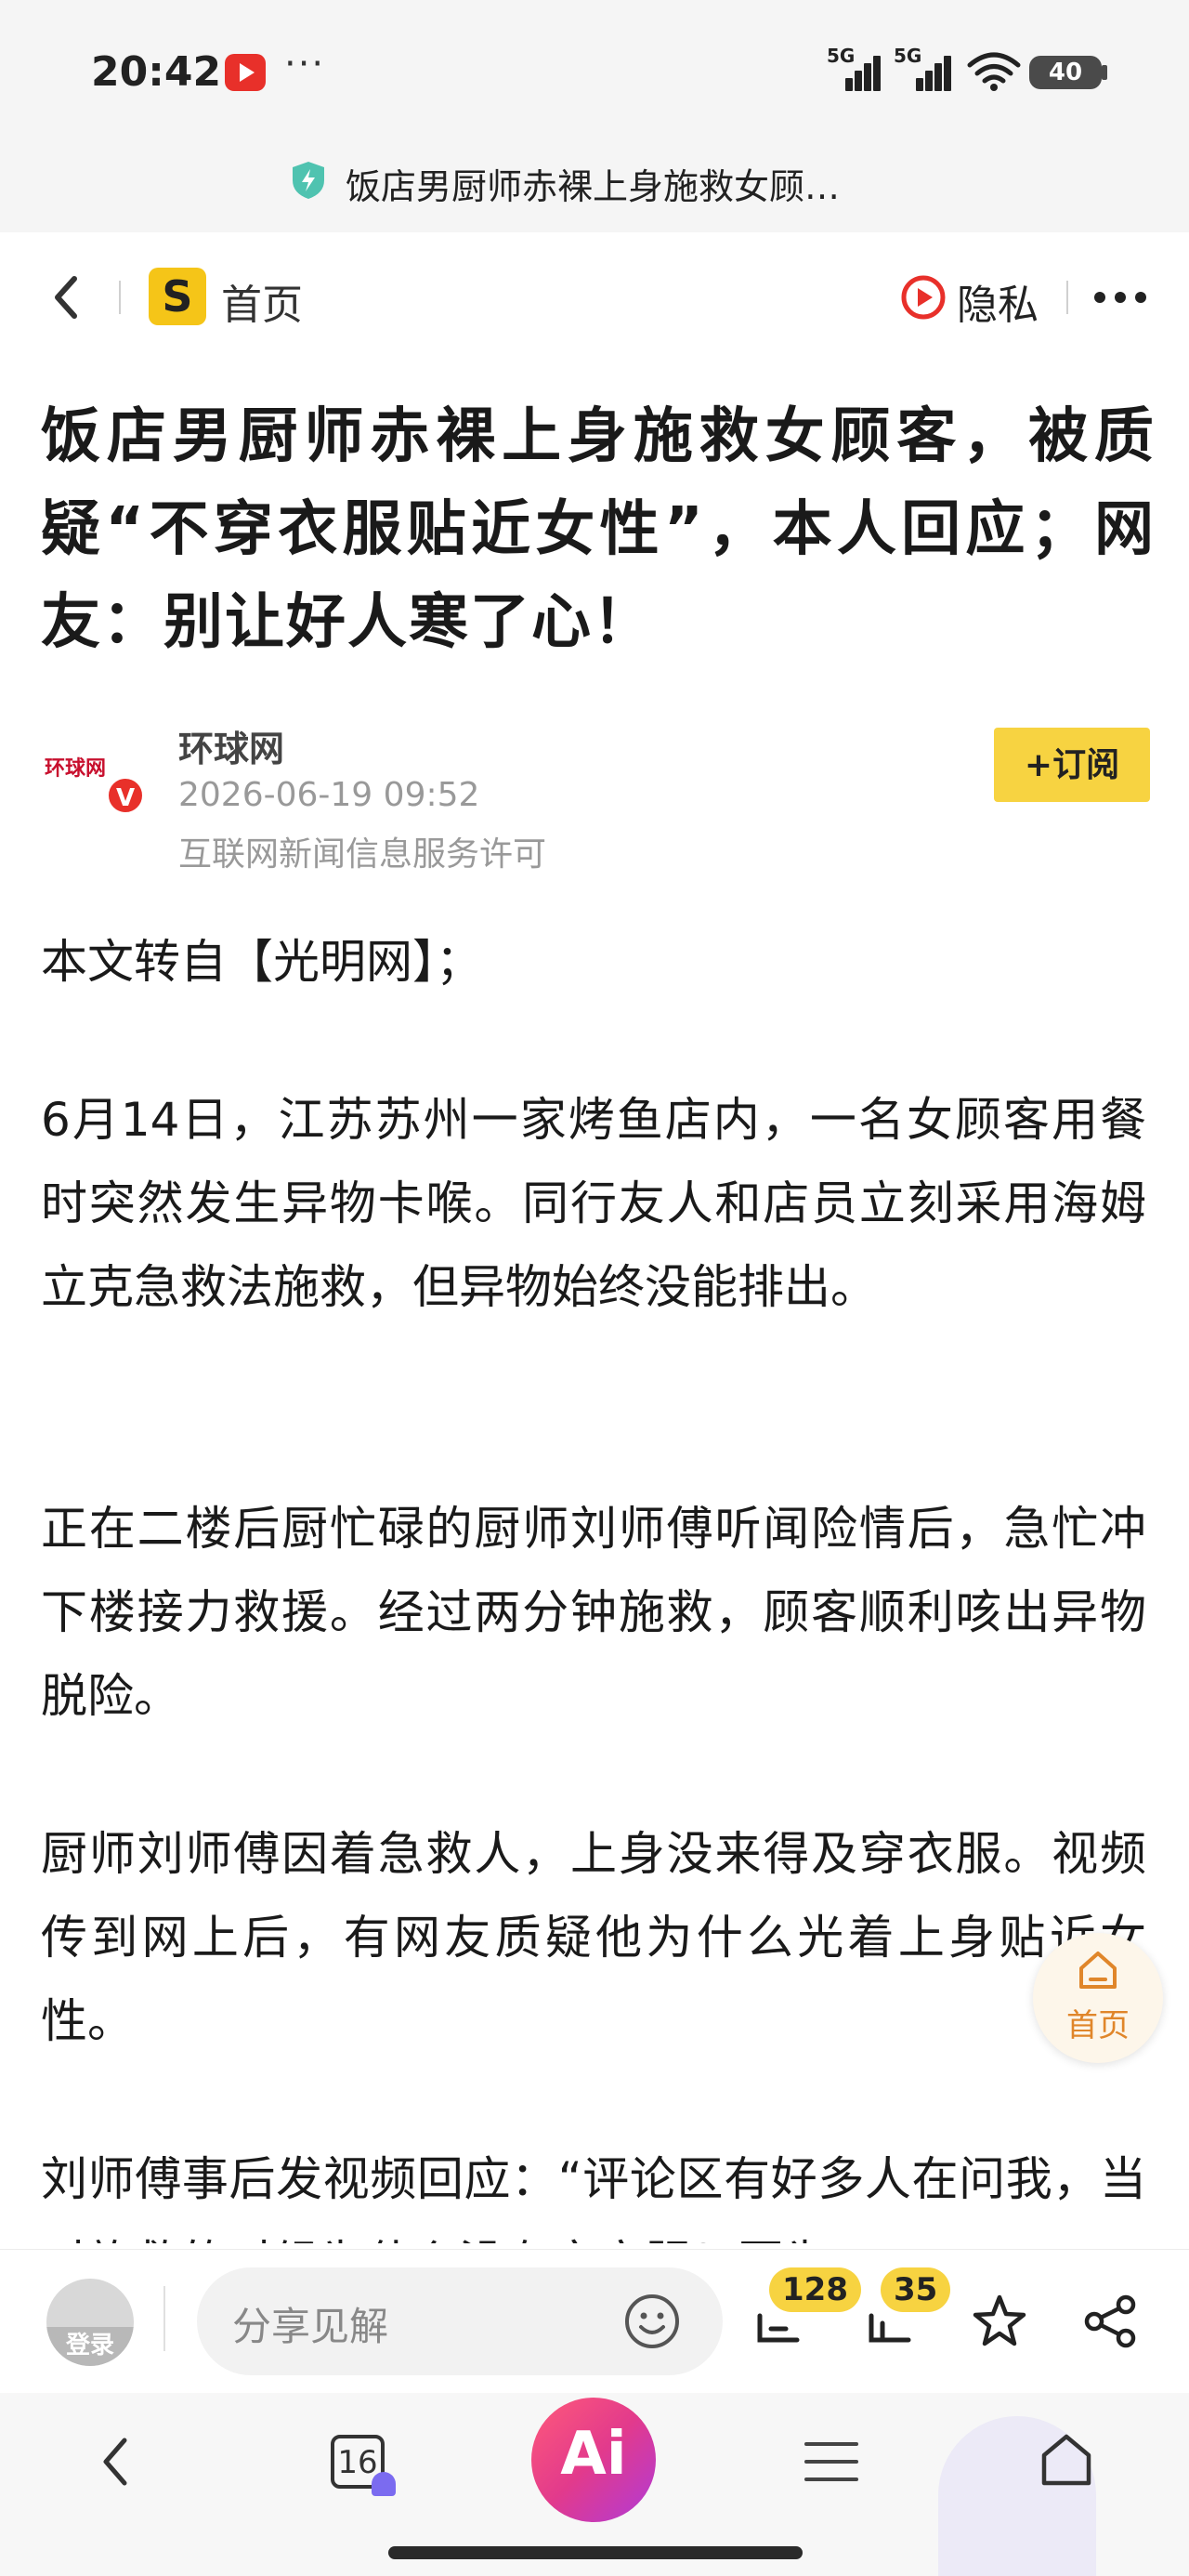 The width and height of the screenshot is (1189, 2576). I want to click on source-name: 环球网, so click(231, 745).